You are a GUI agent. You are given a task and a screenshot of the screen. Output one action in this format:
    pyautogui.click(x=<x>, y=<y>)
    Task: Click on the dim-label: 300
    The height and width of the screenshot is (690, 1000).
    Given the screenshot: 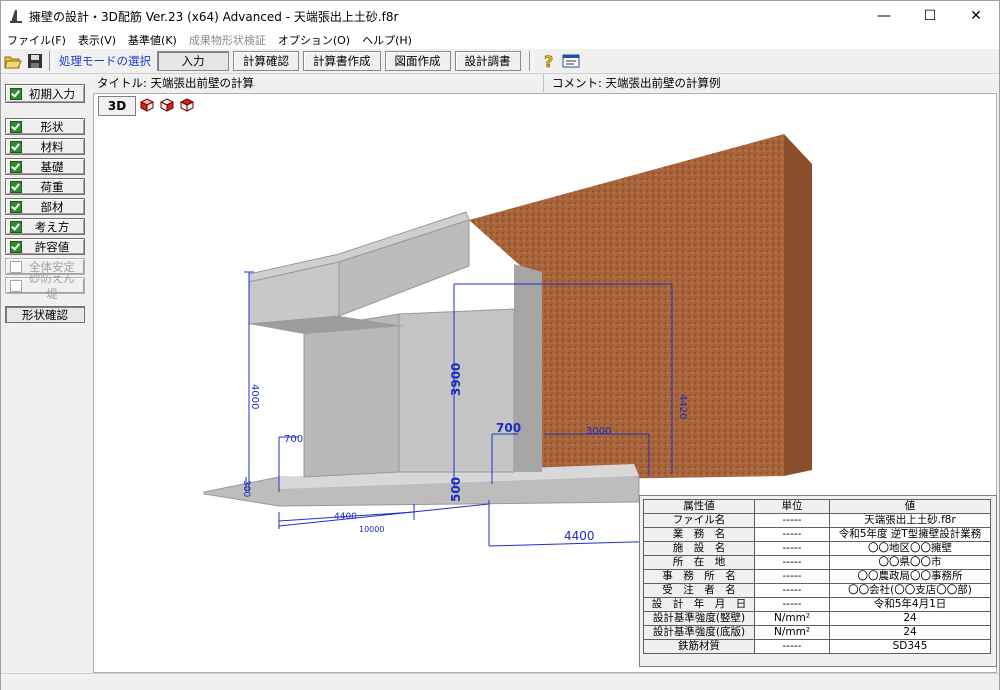 What is the action you would take?
    pyautogui.click(x=246, y=488)
    